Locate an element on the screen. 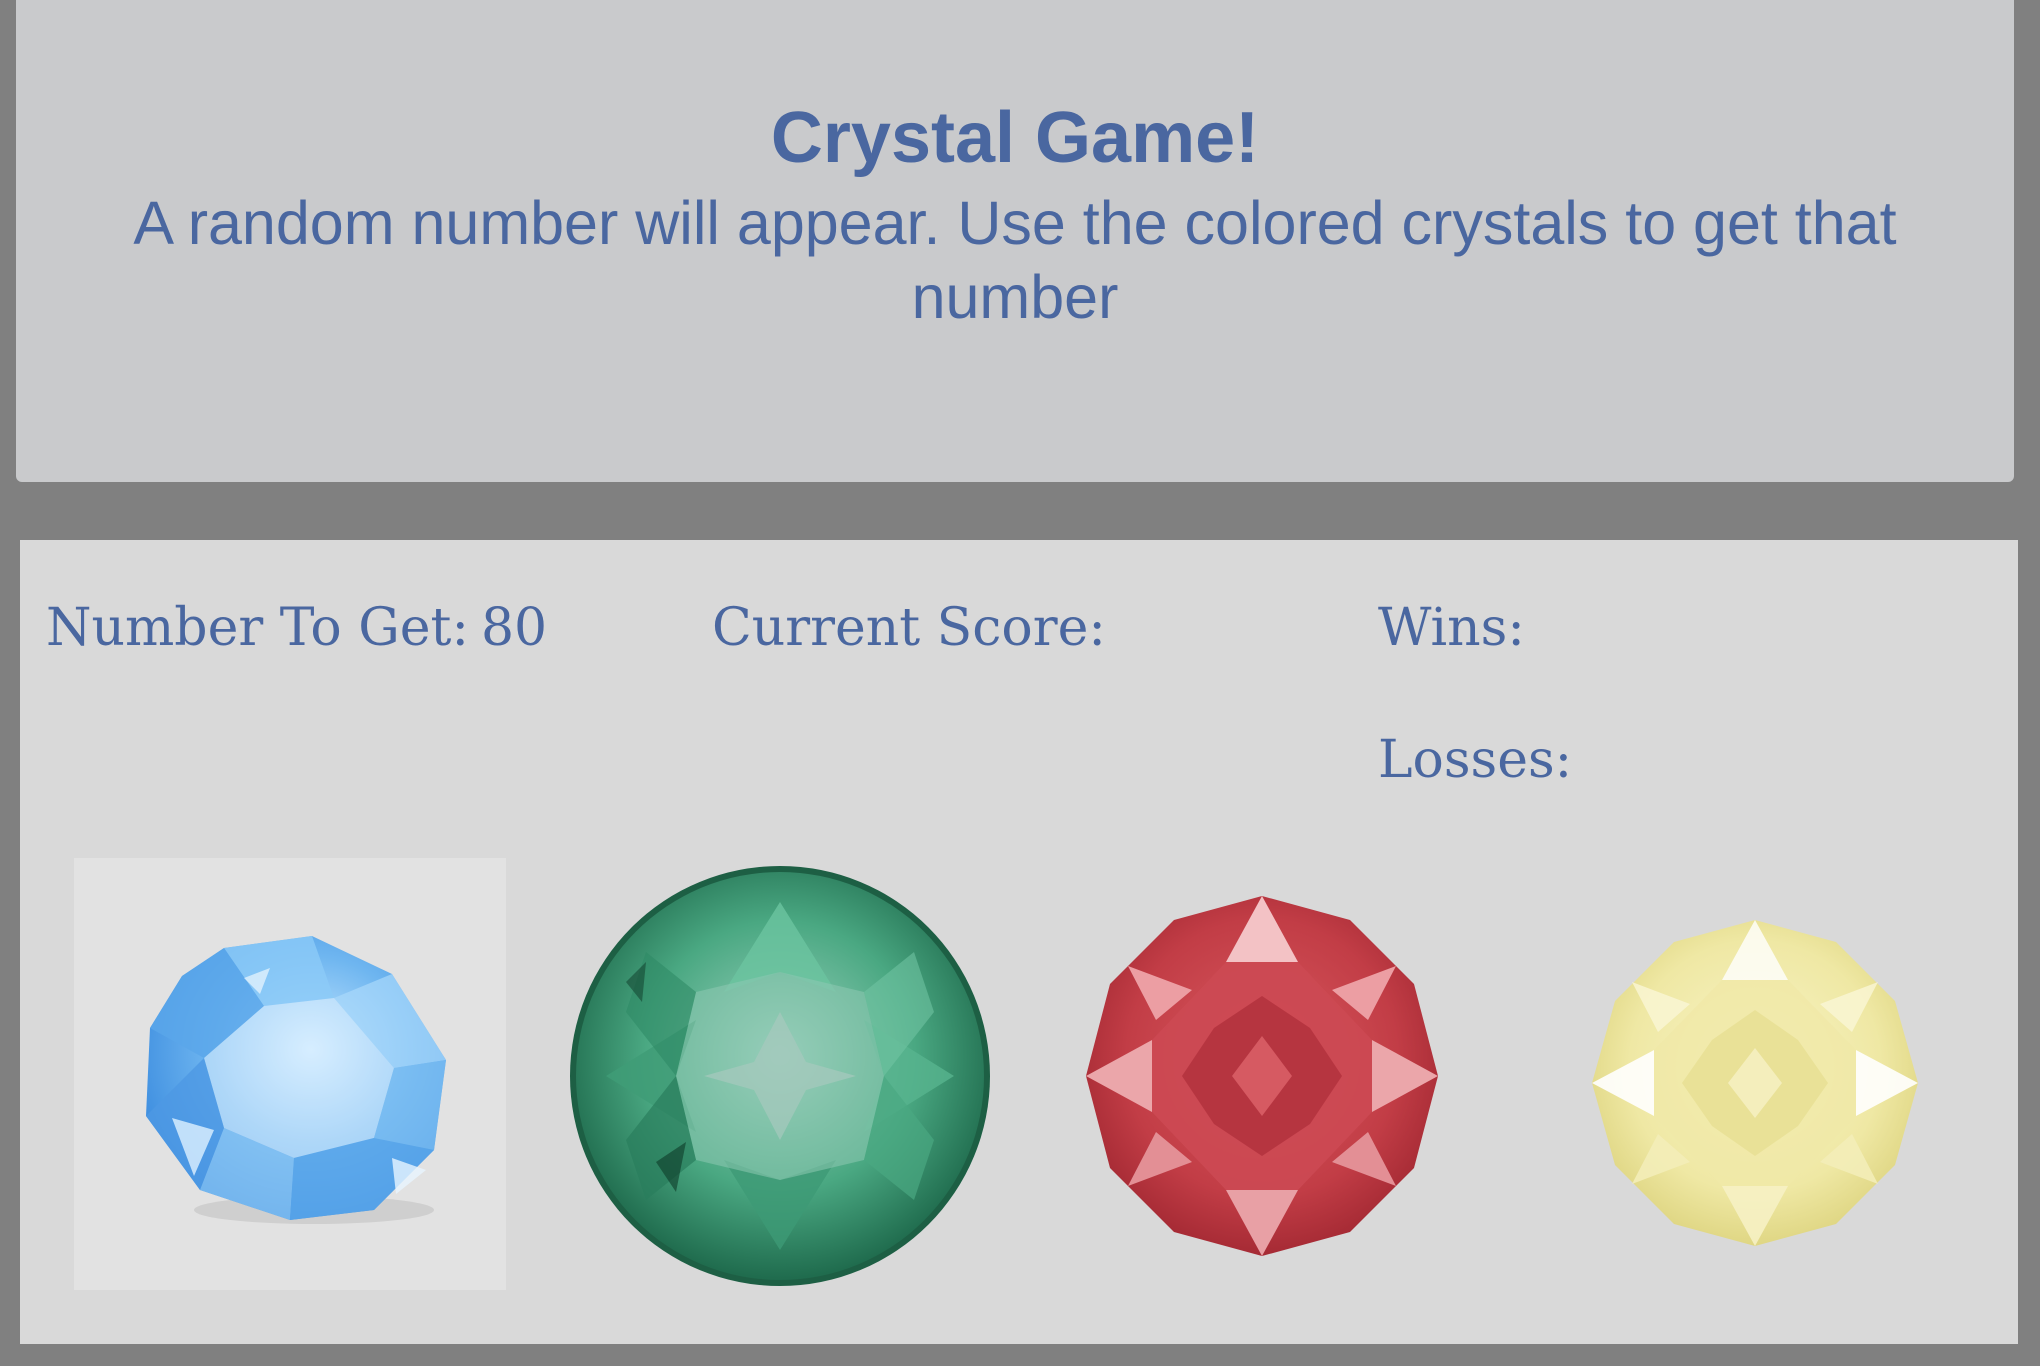 The height and width of the screenshot is (1366, 2040). blue-crystal-button is located at coordinates (290, 1074).